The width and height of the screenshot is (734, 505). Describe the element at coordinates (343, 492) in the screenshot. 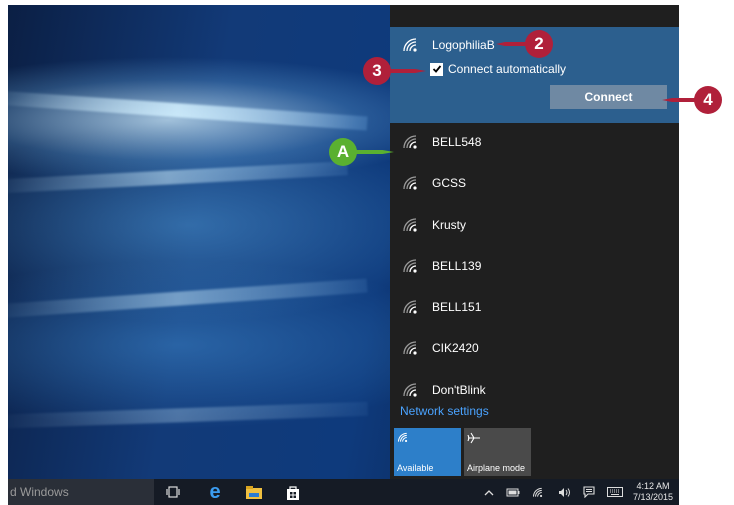

I see `taskbar: d Windows e 4:12 AM 7/13/2015` at that location.